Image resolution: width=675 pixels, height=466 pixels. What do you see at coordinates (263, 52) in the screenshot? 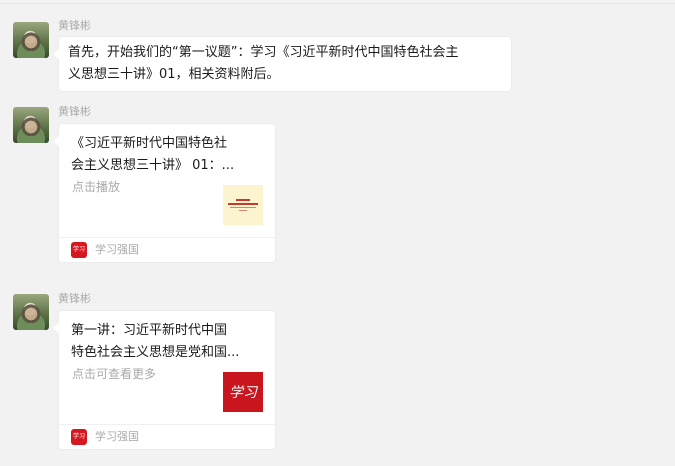
I see `message-text-line: 首先，开始我们的“第一议题”：学习《习近平新时代中国特色社会主` at bounding box center [263, 52].